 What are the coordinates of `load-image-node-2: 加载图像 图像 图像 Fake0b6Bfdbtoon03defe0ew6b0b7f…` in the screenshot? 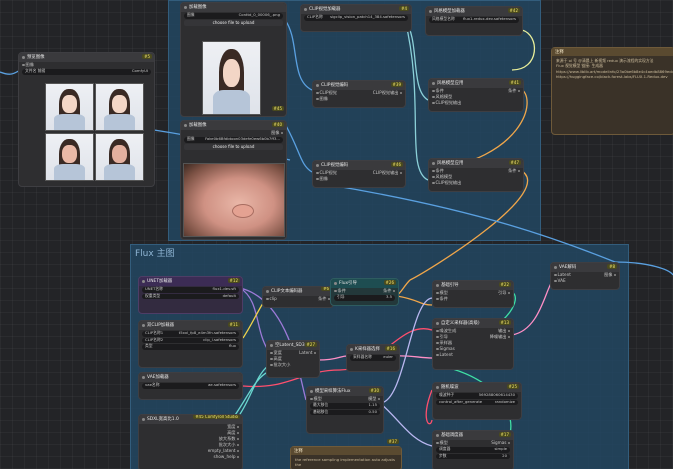 It's located at (233, 180).